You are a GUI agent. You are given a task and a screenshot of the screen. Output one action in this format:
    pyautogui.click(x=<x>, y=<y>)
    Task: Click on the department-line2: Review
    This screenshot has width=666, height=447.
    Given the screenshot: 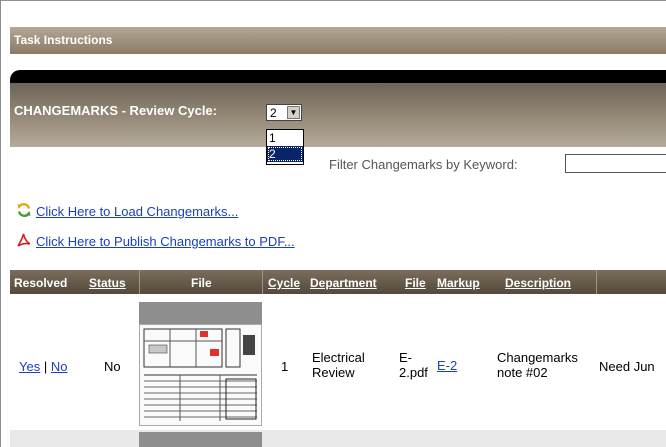 What is the action you would take?
    pyautogui.click(x=333, y=372)
    